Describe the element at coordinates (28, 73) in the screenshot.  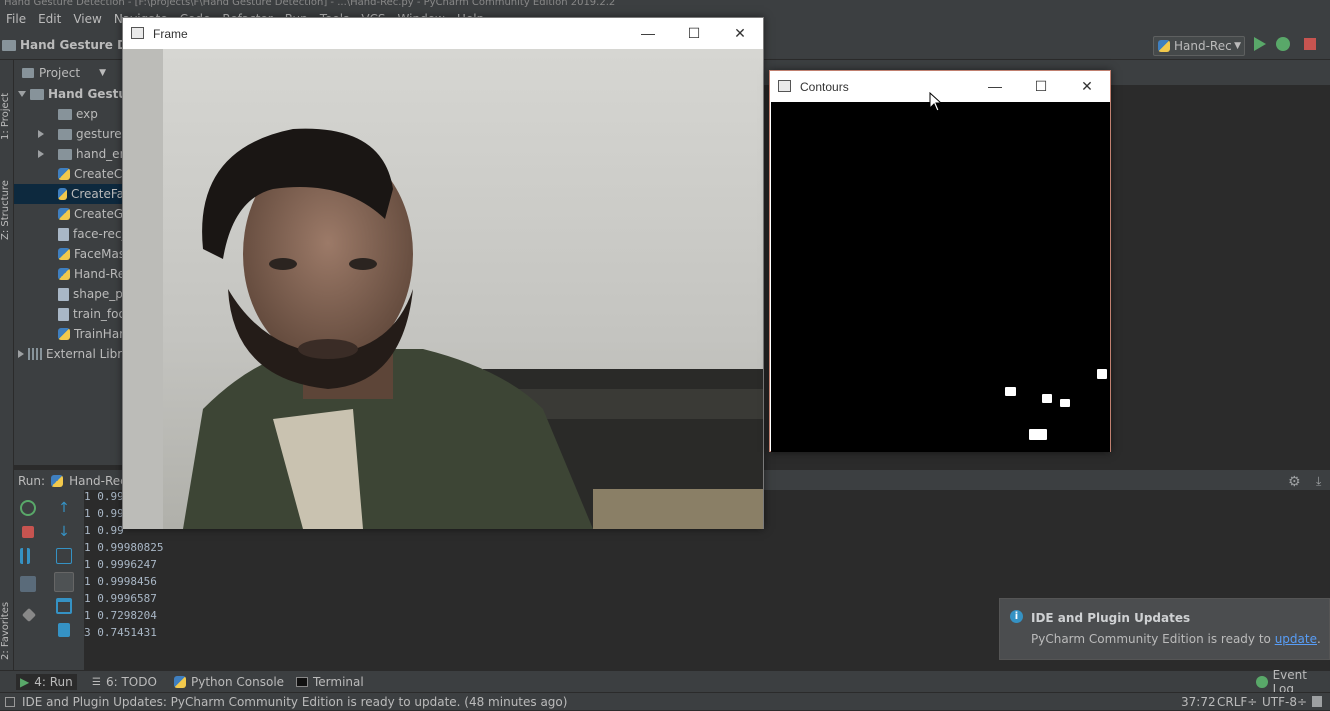
I see `project-view-icon` at that location.